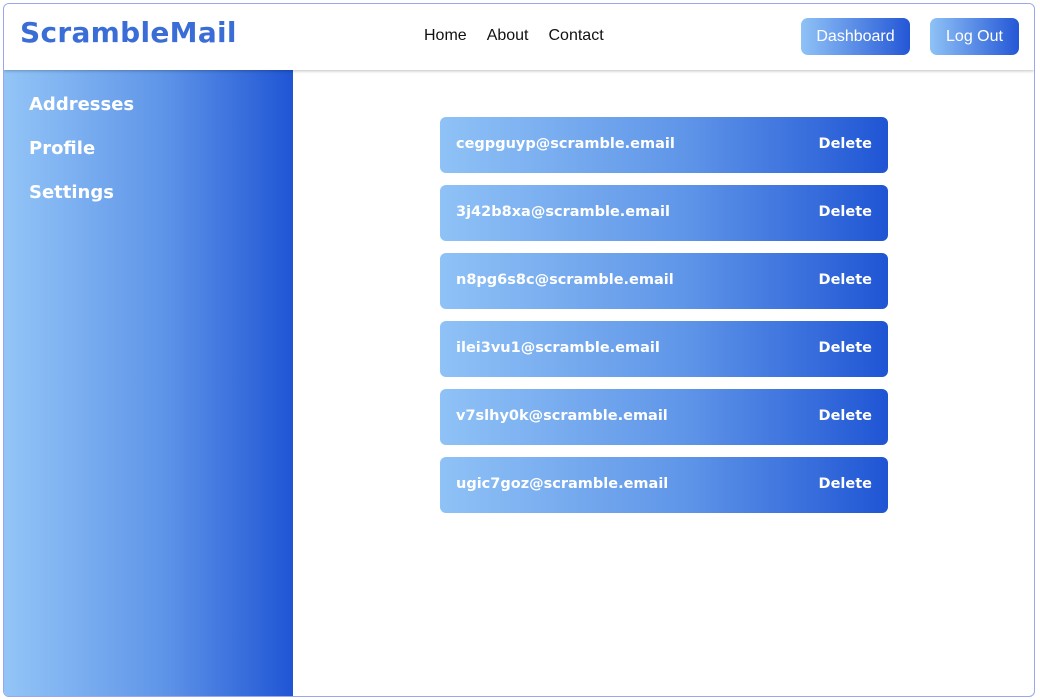 This screenshot has width=1040, height=700. Describe the element at coordinates (81, 104) in the screenshot. I see `sidebar-item-addresses: Addresses` at that location.